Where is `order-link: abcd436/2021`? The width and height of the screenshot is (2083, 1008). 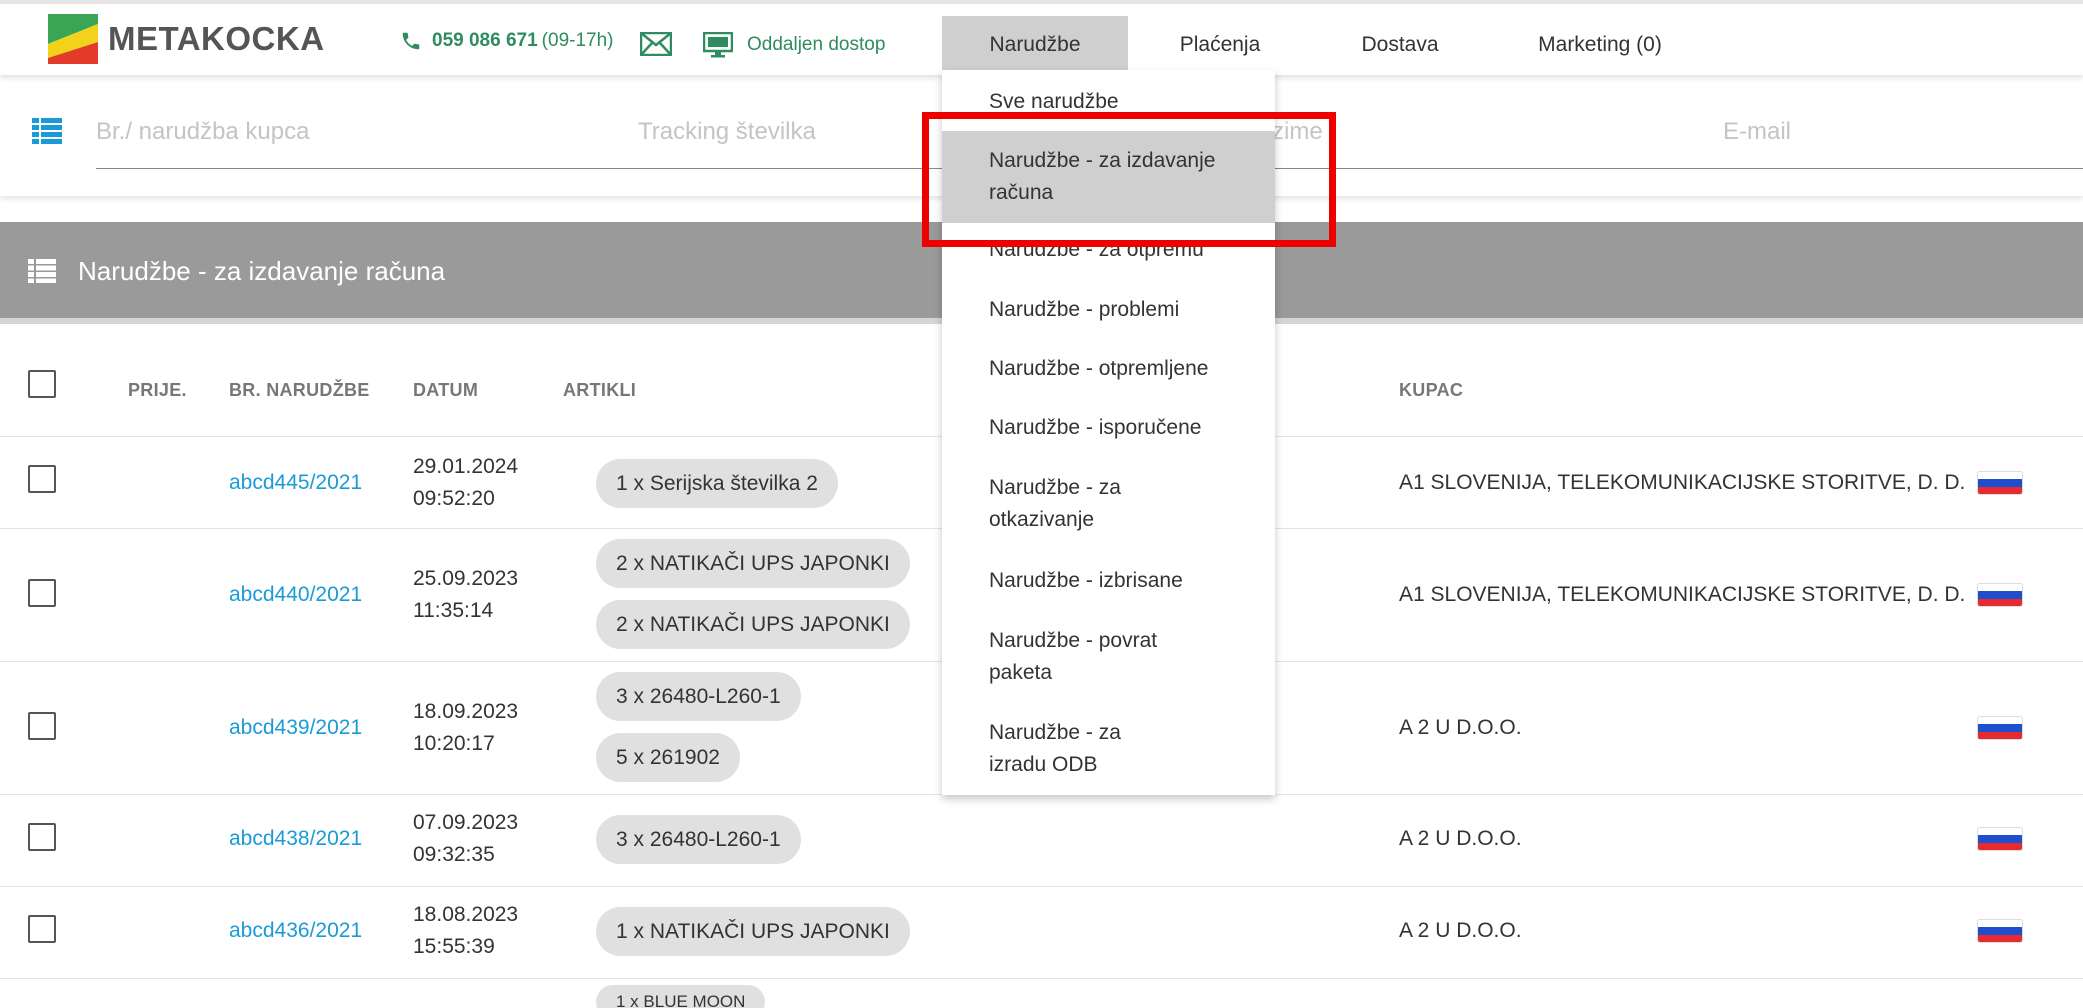 order-link: abcd436/2021 is located at coordinates (295, 931).